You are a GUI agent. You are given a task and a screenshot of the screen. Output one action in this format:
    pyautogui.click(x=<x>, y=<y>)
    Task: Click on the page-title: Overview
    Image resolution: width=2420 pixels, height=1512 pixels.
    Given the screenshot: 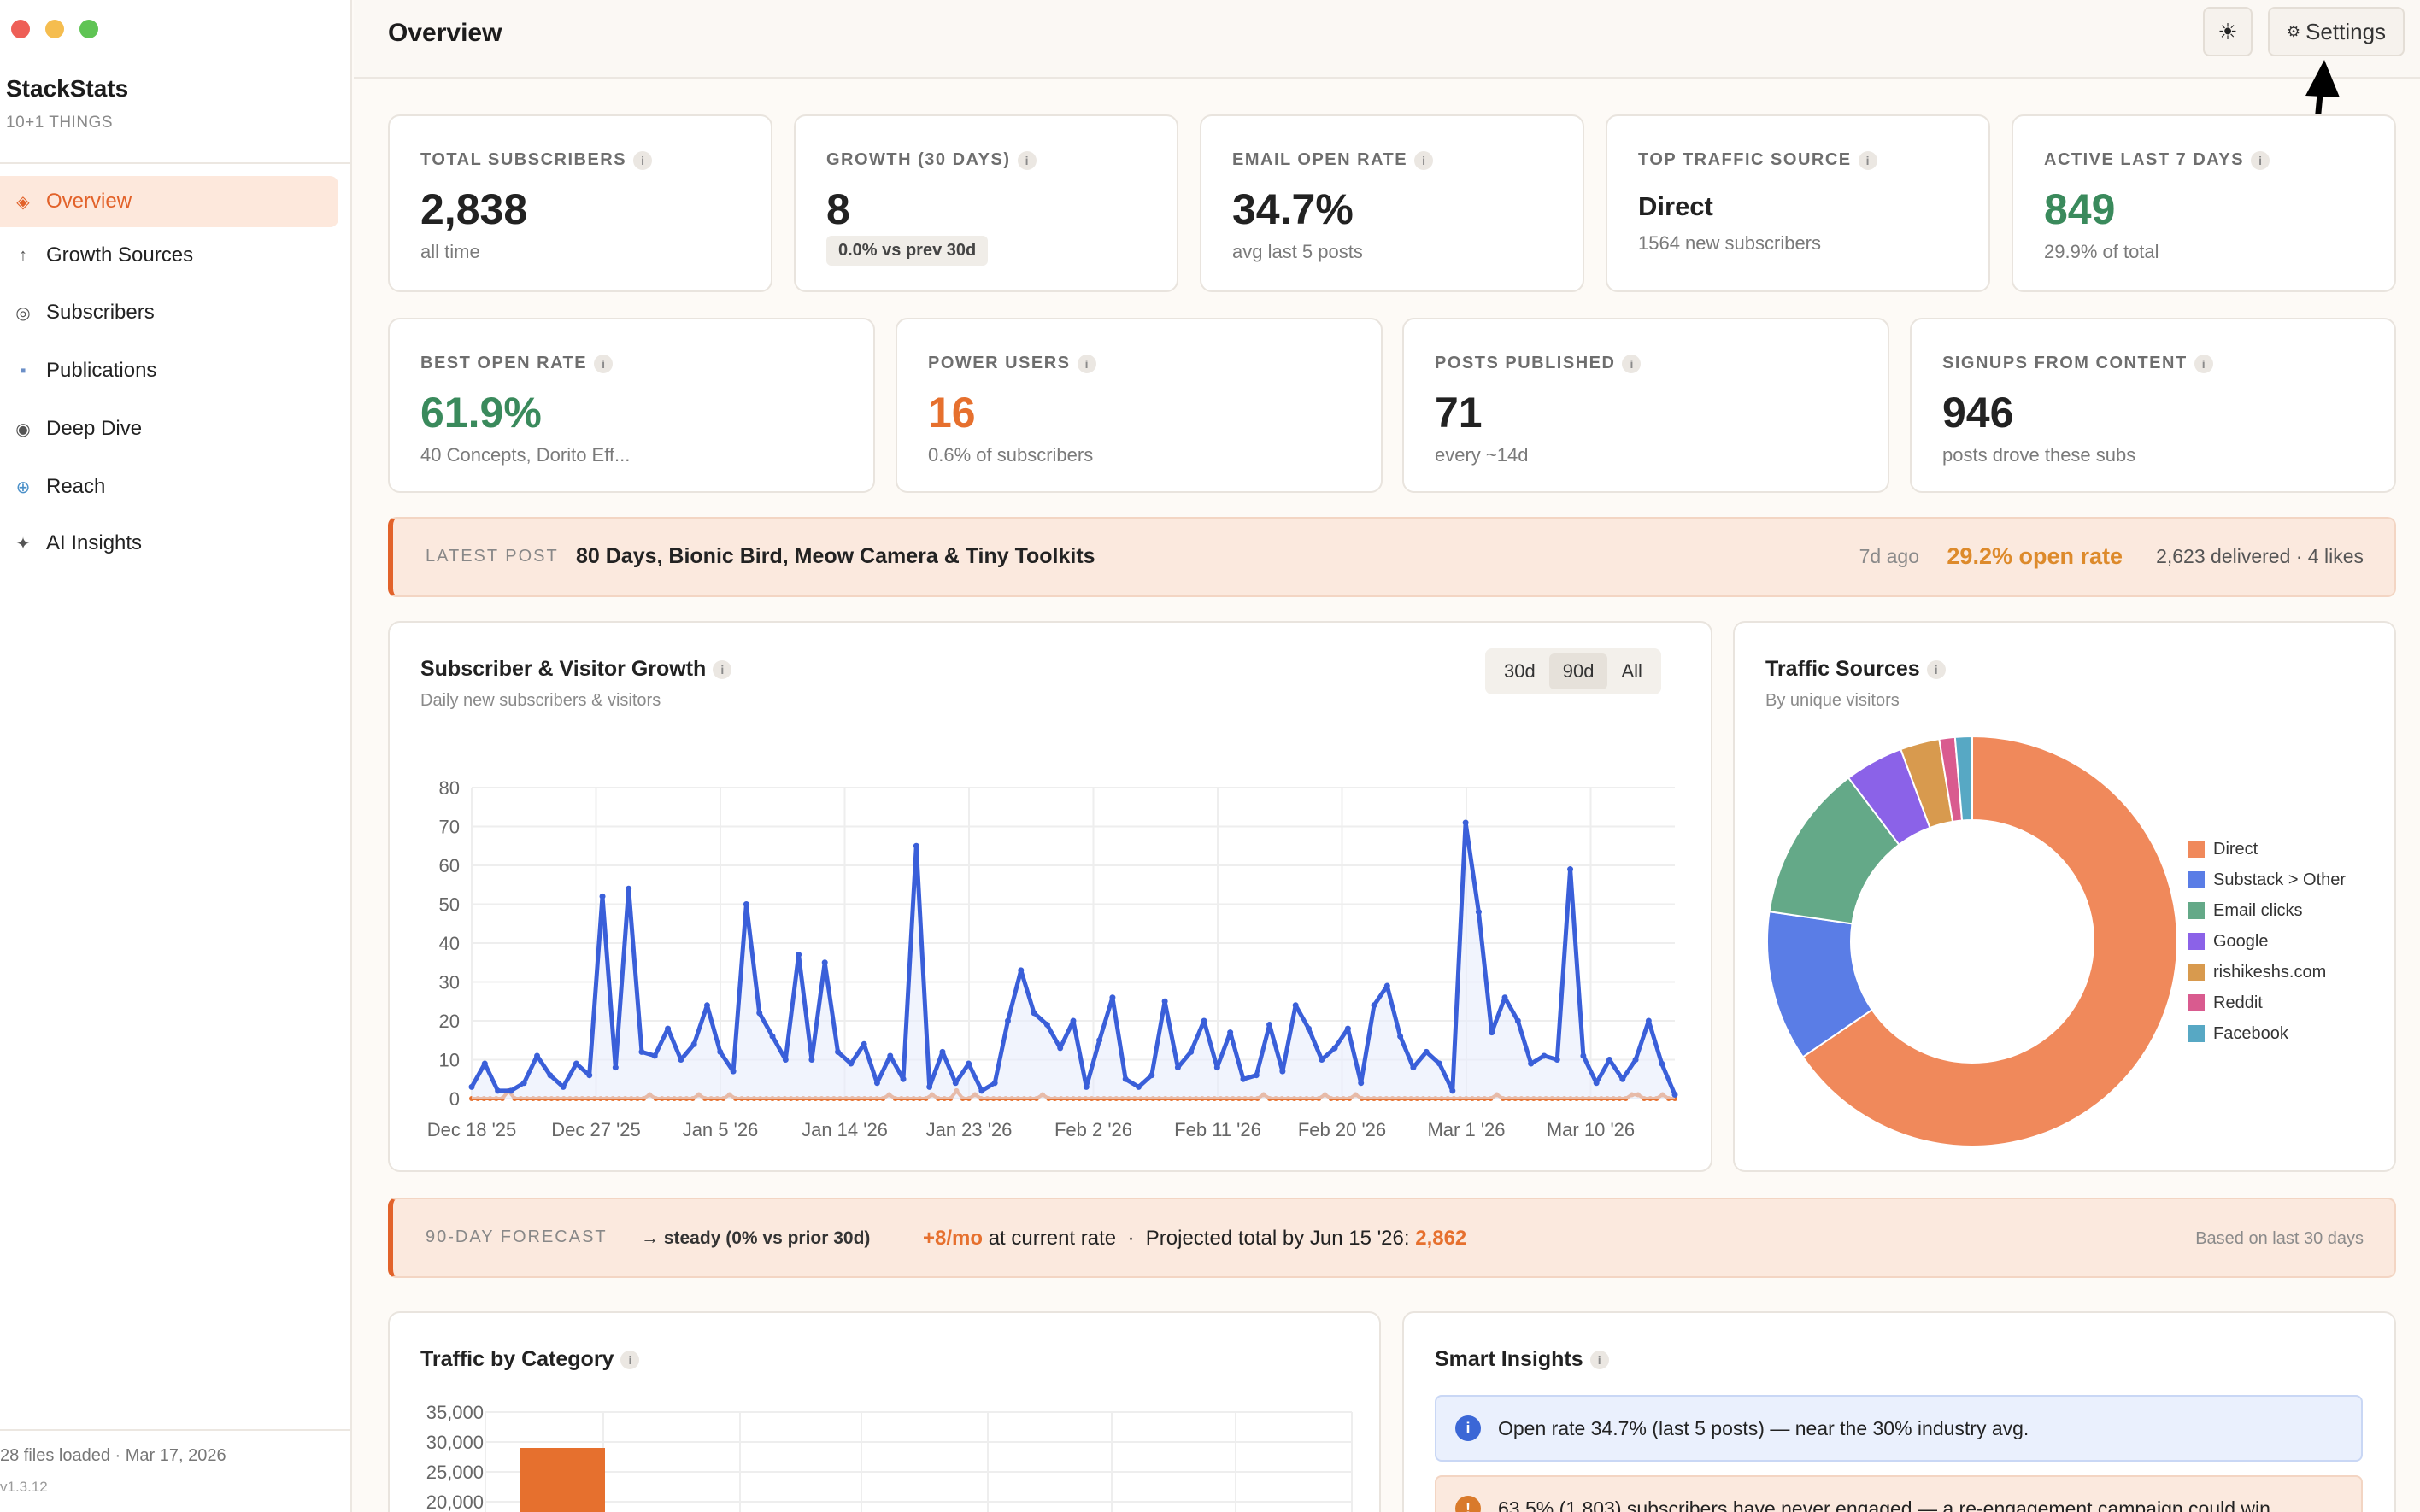 What is the action you would take?
    pyautogui.click(x=445, y=33)
    